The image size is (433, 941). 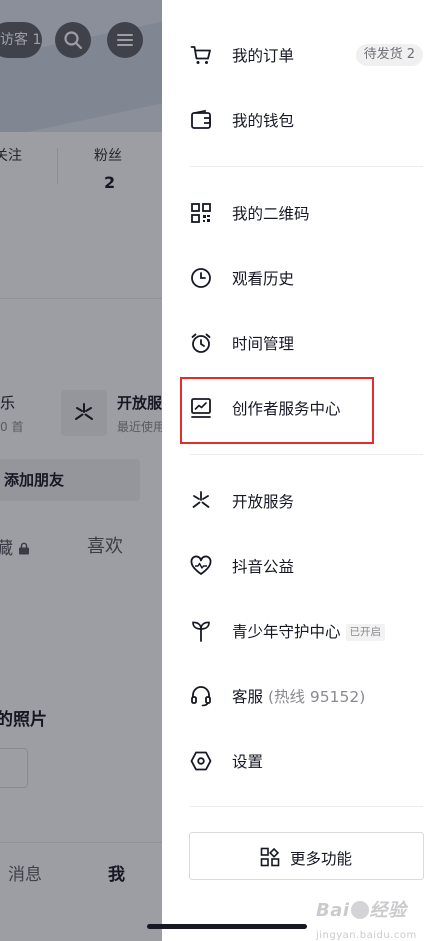 What do you see at coordinates (321, 859) in the screenshot?
I see `more-features-label: 更多功能` at bounding box center [321, 859].